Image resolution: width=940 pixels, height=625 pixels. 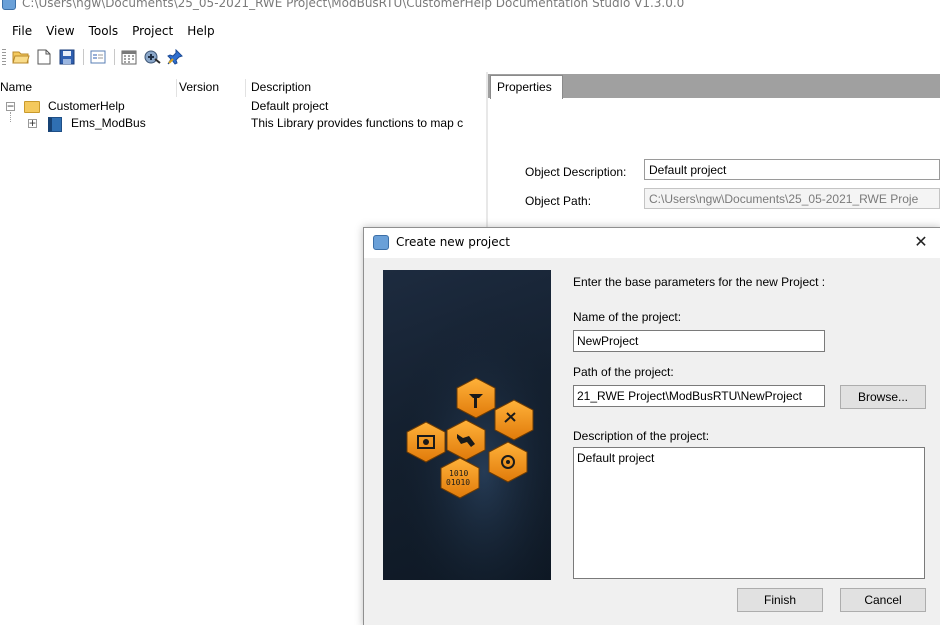 I want to click on new-document-icon, so click(x=44, y=57).